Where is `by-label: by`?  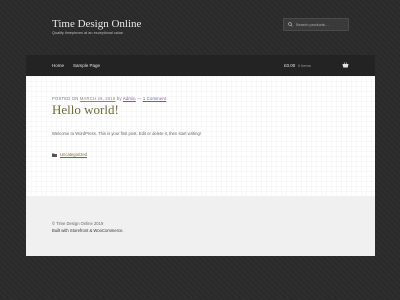 by-label: by is located at coordinates (119, 98).